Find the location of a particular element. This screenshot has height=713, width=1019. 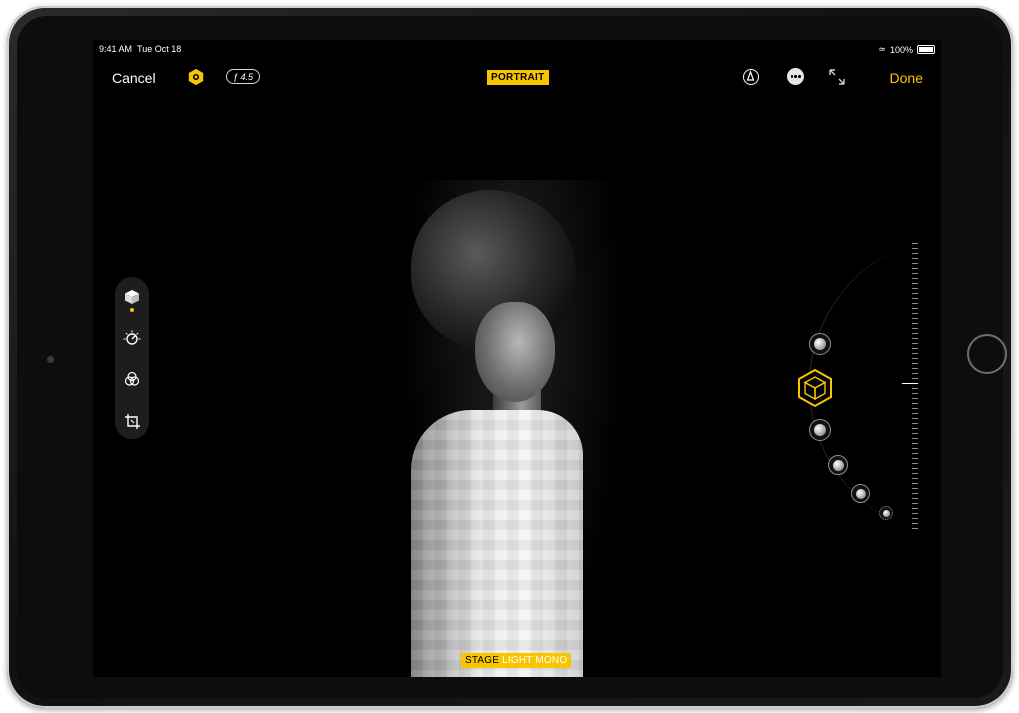

markup-icon is located at coordinates (751, 77).